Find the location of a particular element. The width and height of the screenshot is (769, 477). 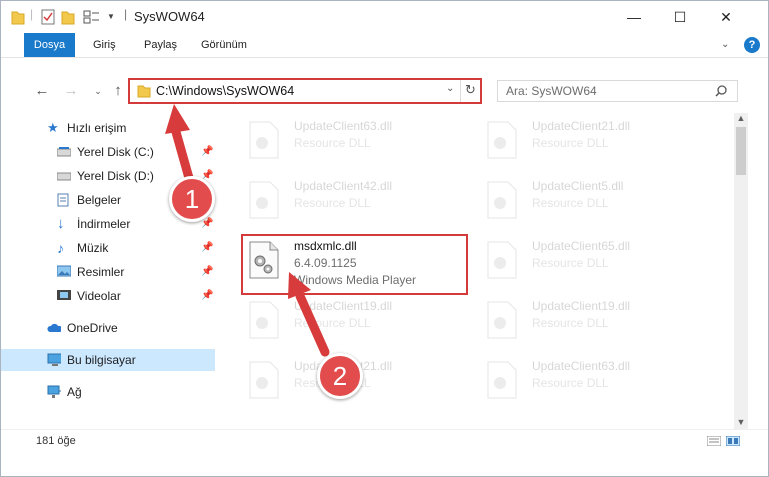

annotation-arrows is located at coordinates (247, 230).